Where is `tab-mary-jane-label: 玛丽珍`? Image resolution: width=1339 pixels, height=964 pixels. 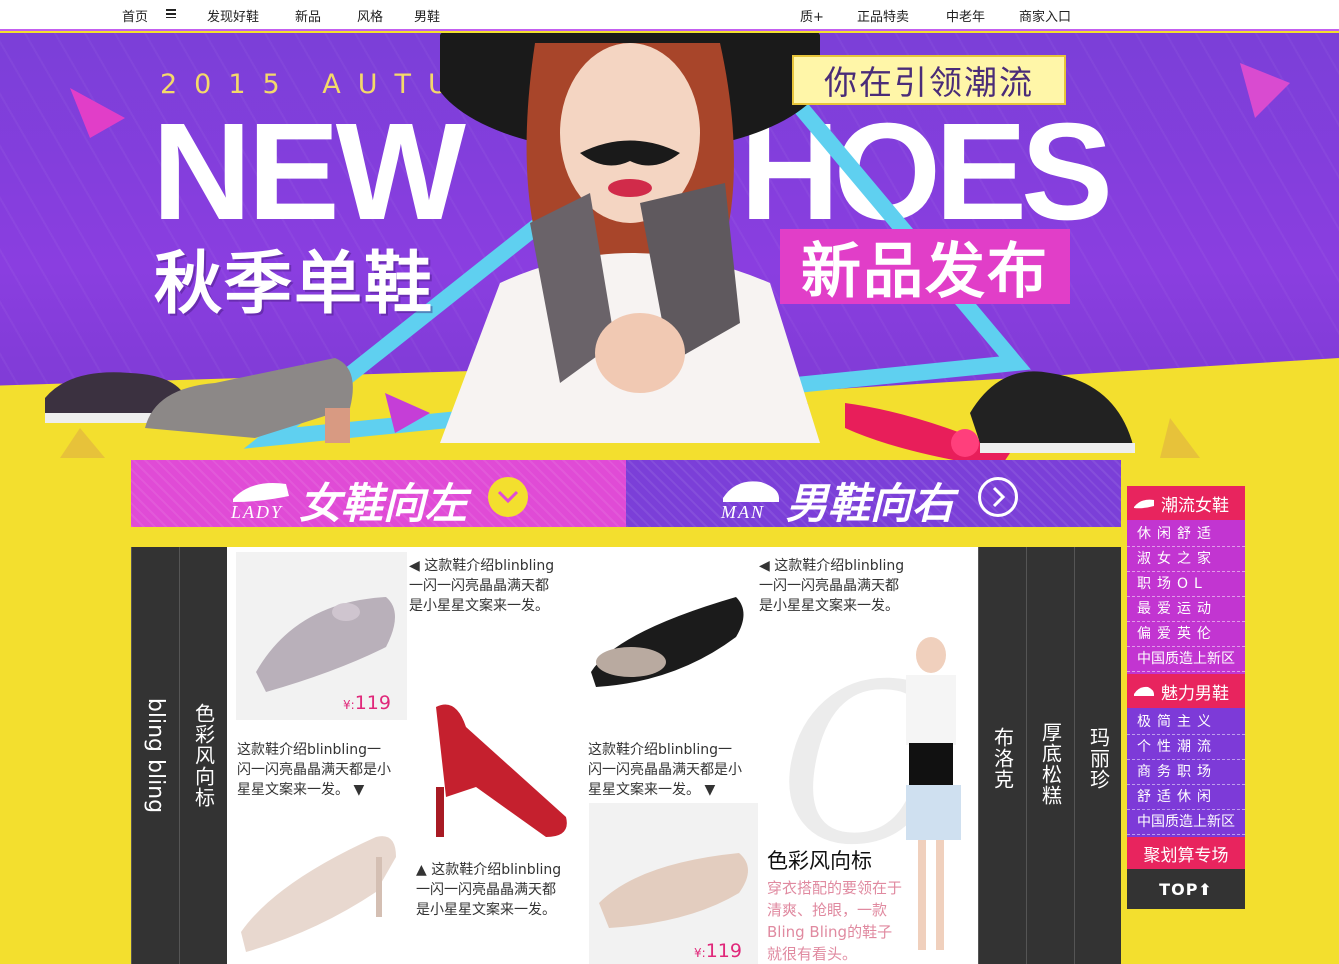 tab-mary-jane-label: 玛丽珍 is located at coordinates (1098, 758).